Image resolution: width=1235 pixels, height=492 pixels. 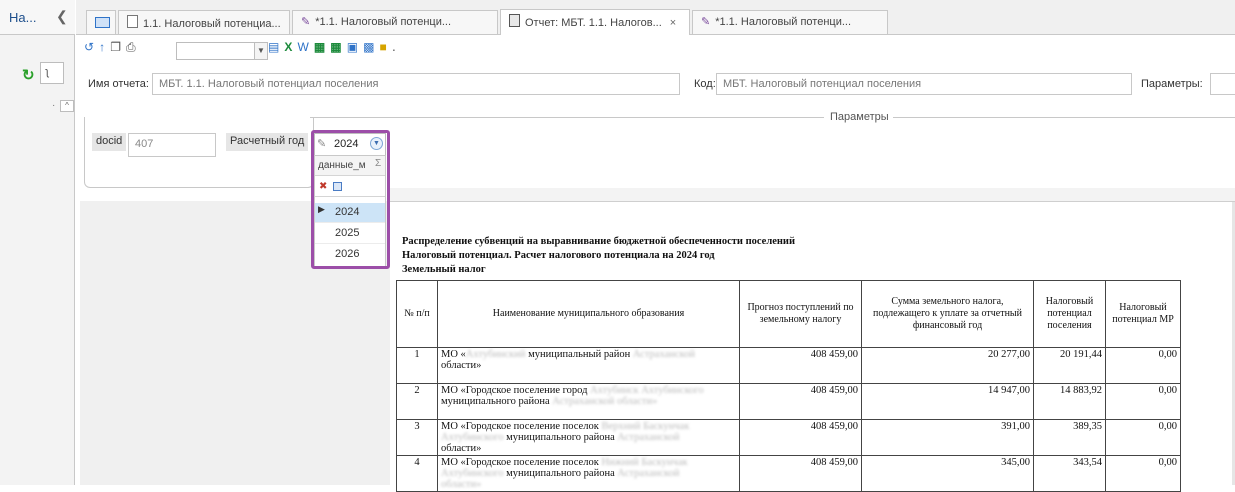 I want to click on toolbar: ↺ ↑ ❐ ⎙, so click(x=111, y=51).